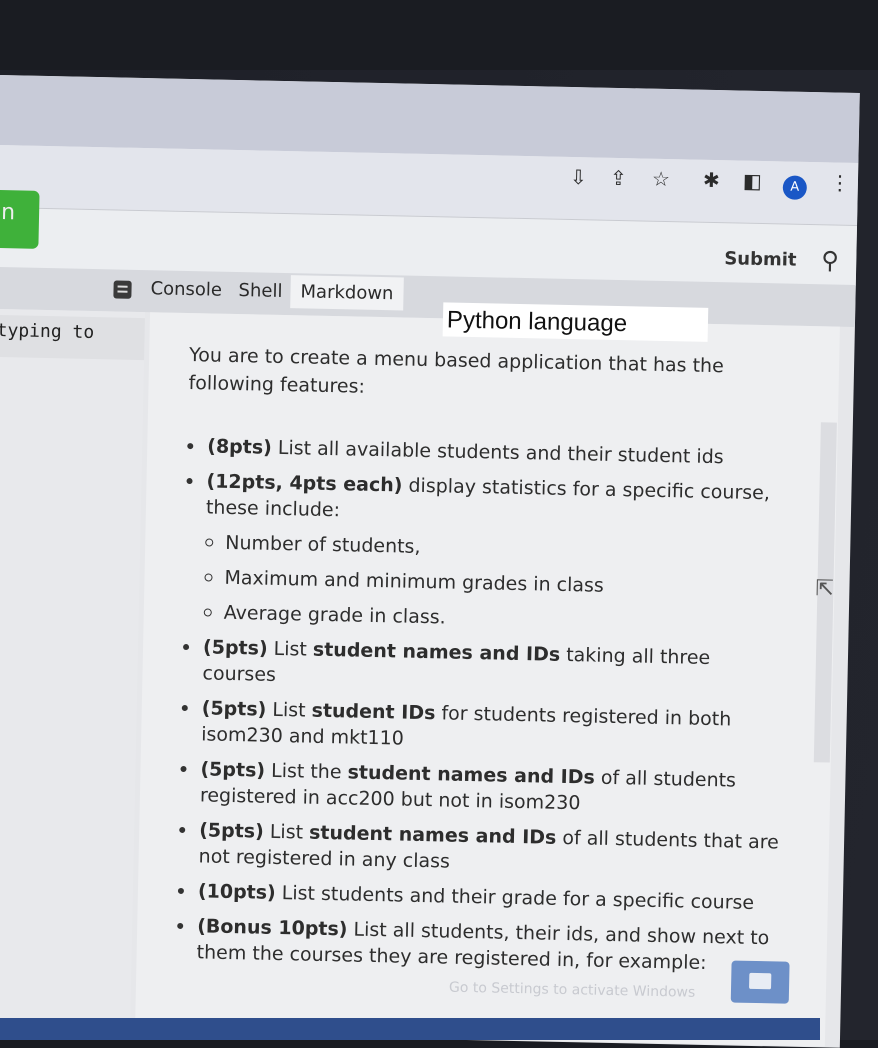  What do you see at coordinates (830, 260) in the screenshot?
I see `search-icon: ⚲` at bounding box center [830, 260].